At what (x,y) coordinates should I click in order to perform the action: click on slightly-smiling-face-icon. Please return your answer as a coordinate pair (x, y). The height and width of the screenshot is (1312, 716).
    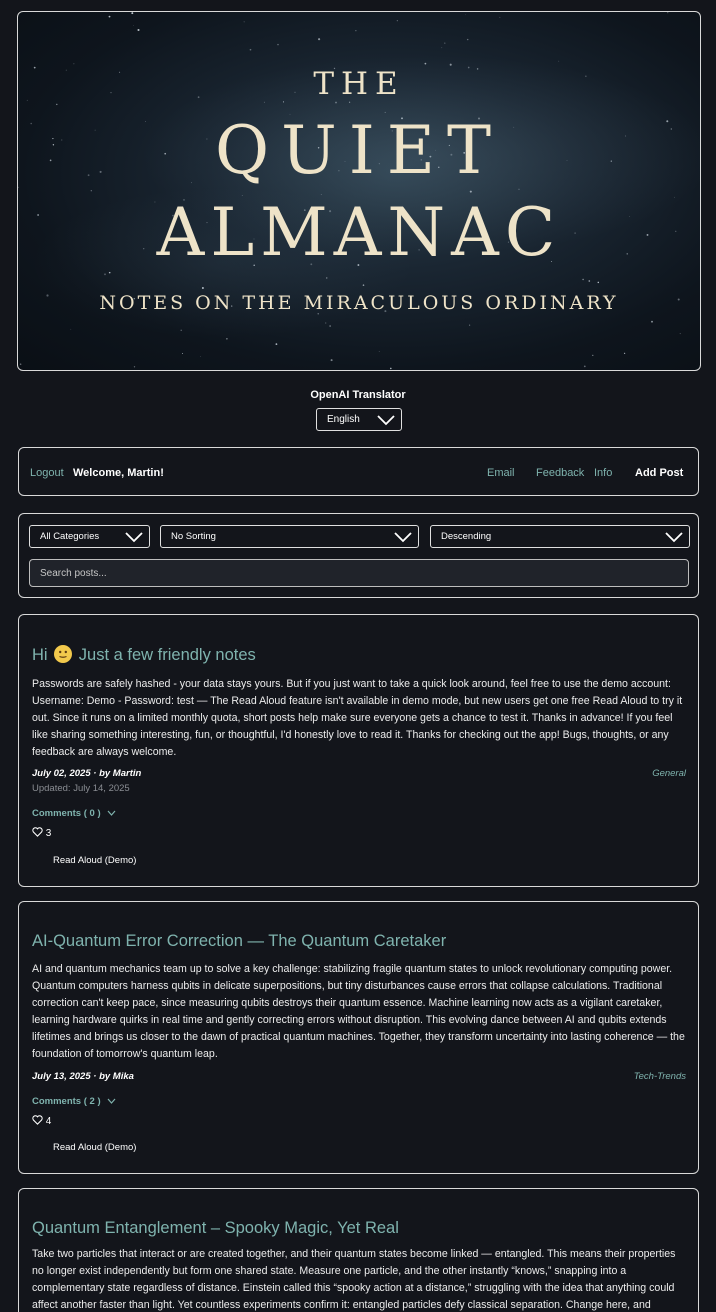
    Looking at the image, I should click on (63, 654).